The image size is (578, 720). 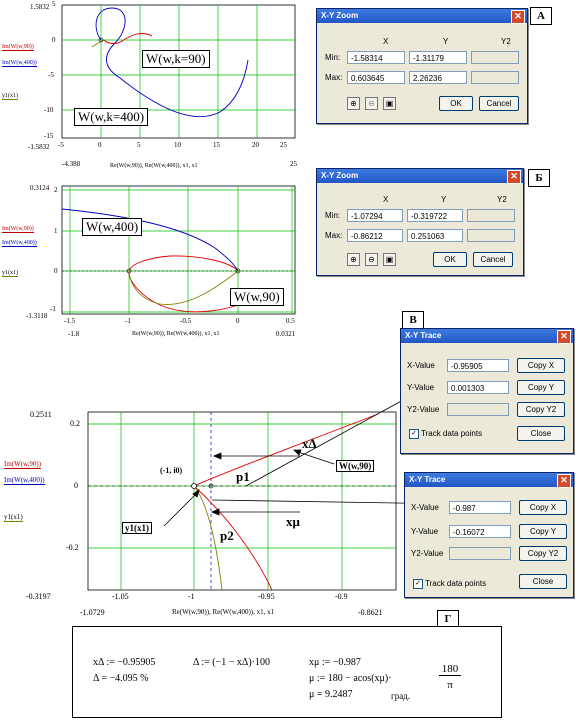 What do you see at coordinates (341, 596) in the screenshot?
I see `plot-c-xtick: -0.9` at bounding box center [341, 596].